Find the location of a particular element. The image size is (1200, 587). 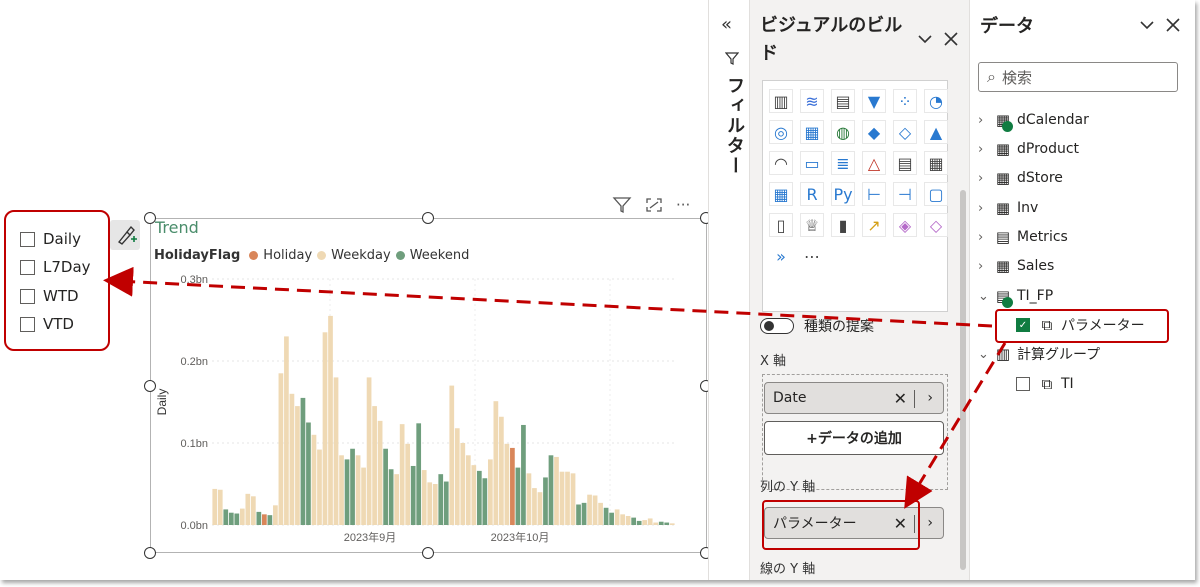

visual-gallery: ▥ ≋ ▤ ▼ ⁘ ◔ ◎ ▦ ◍ ◆ ◇ ▲ ◠ ▭ ≣ △ ▤ ▦ ▦ R Py ⊢ ⊣ ▢ ▯ ♕ ▮ ↗ ◈ ◇ » ⋯ is located at coordinates (855, 196).